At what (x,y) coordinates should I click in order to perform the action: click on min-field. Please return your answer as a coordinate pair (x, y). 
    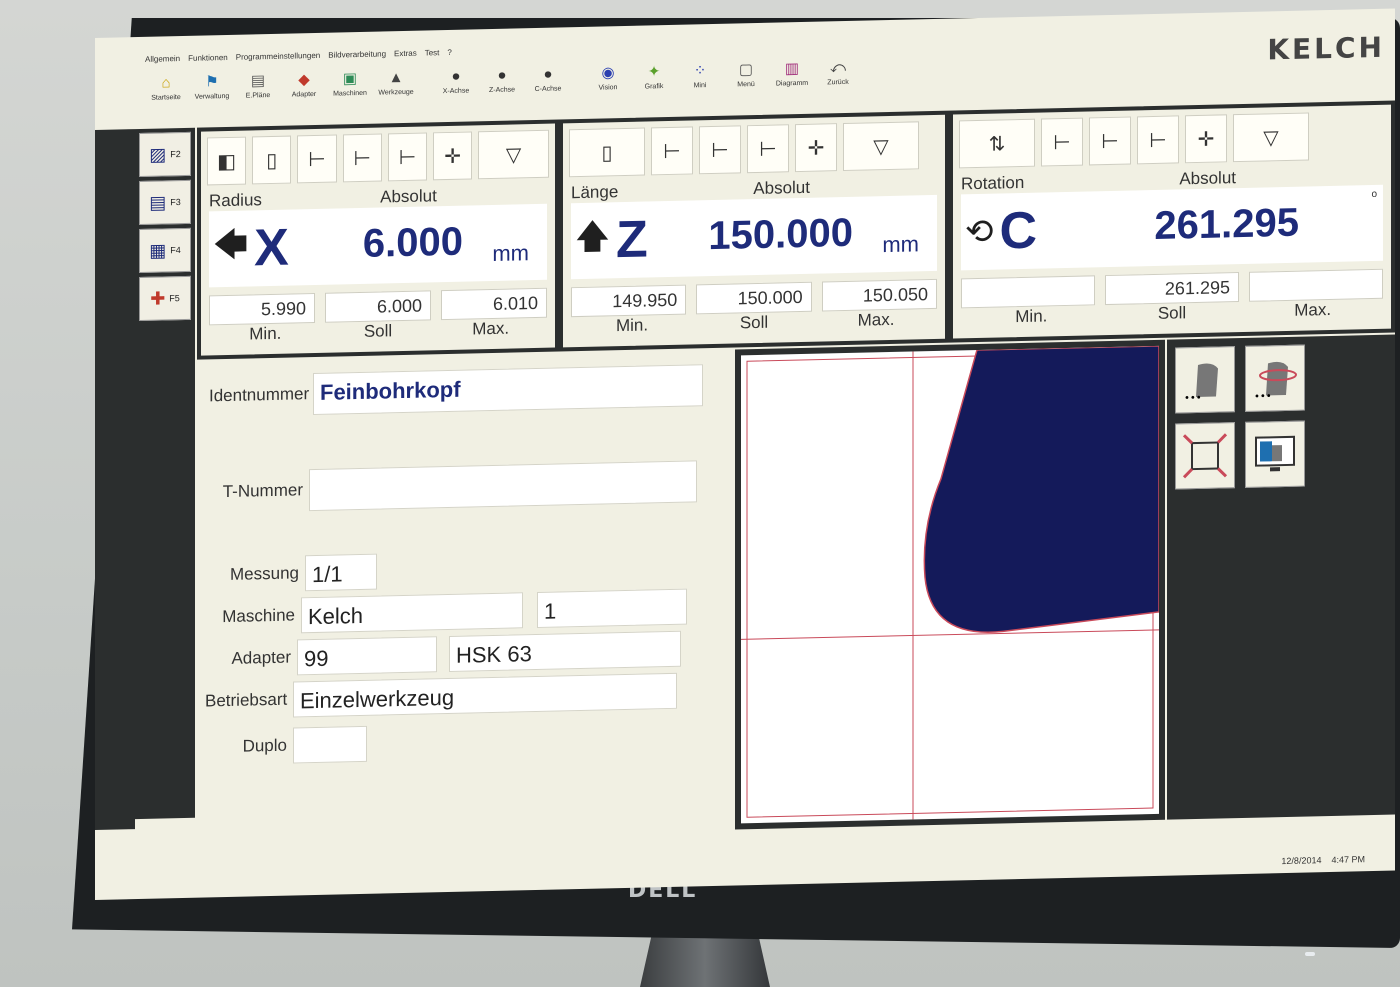
    Looking at the image, I should click on (1028, 292).